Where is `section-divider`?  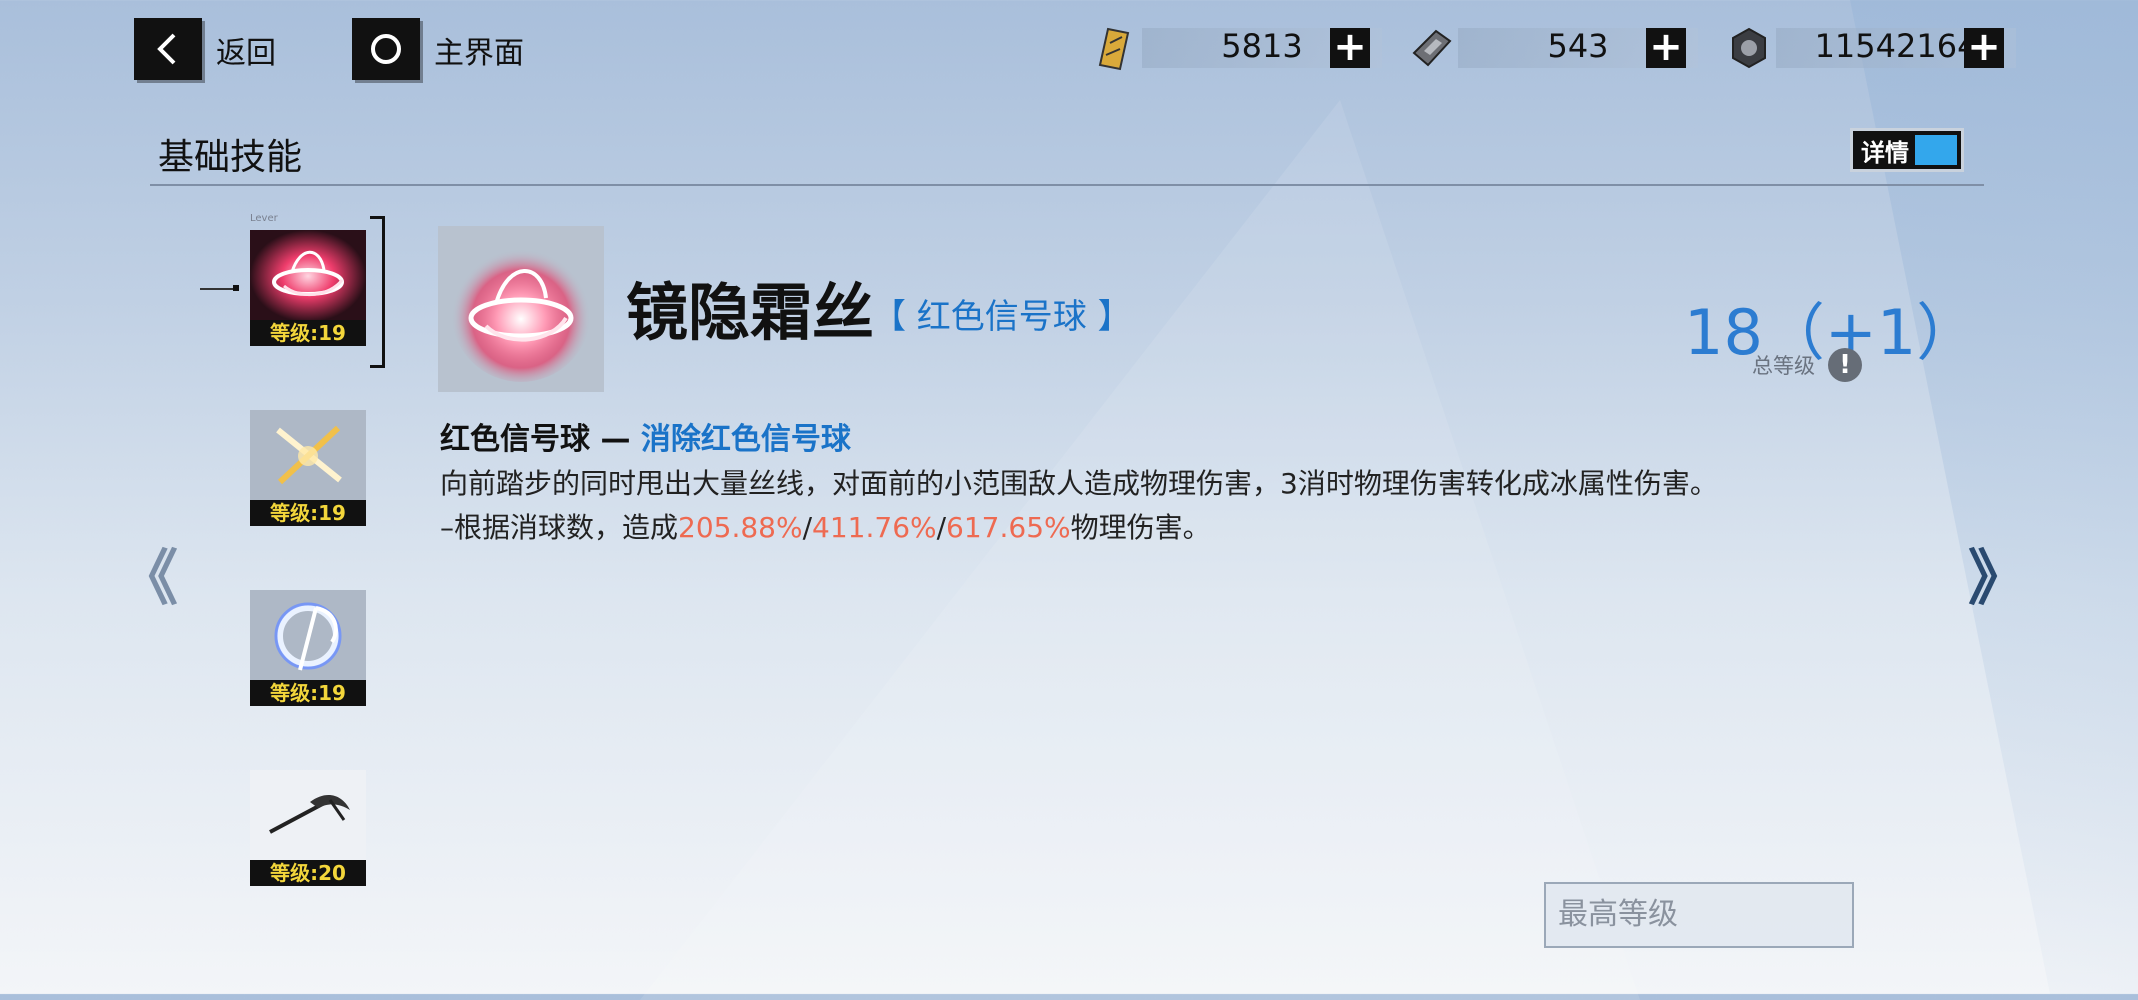
section-divider is located at coordinates (1067, 185).